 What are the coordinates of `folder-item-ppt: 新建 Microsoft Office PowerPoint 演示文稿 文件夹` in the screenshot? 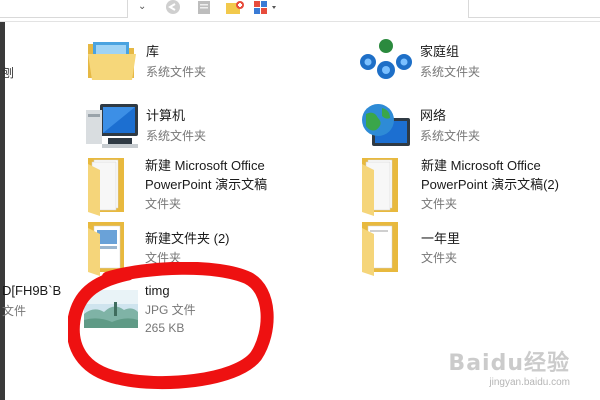 It's located at (194, 186).